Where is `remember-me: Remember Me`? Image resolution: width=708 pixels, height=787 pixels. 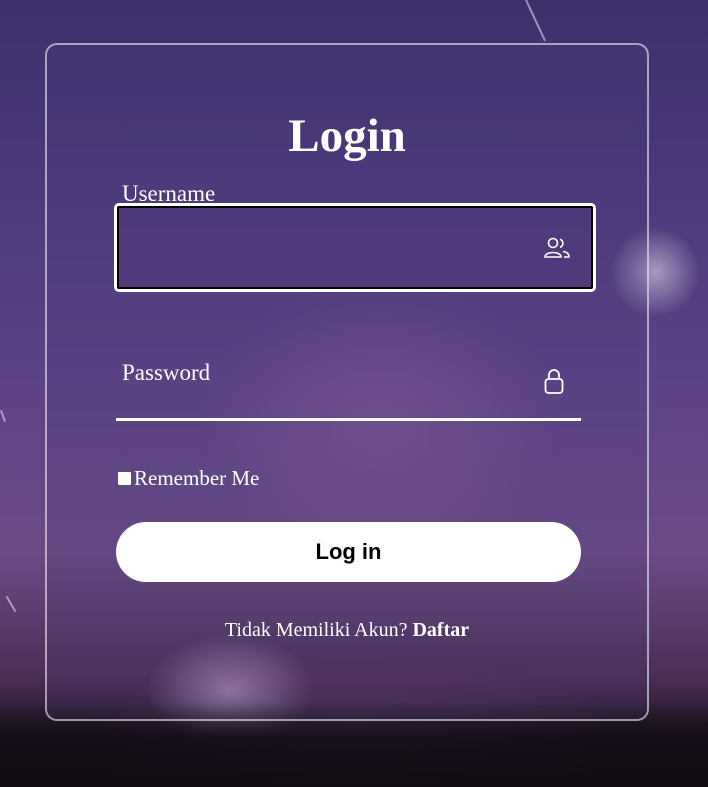 remember-me: Remember Me is located at coordinates (187, 478).